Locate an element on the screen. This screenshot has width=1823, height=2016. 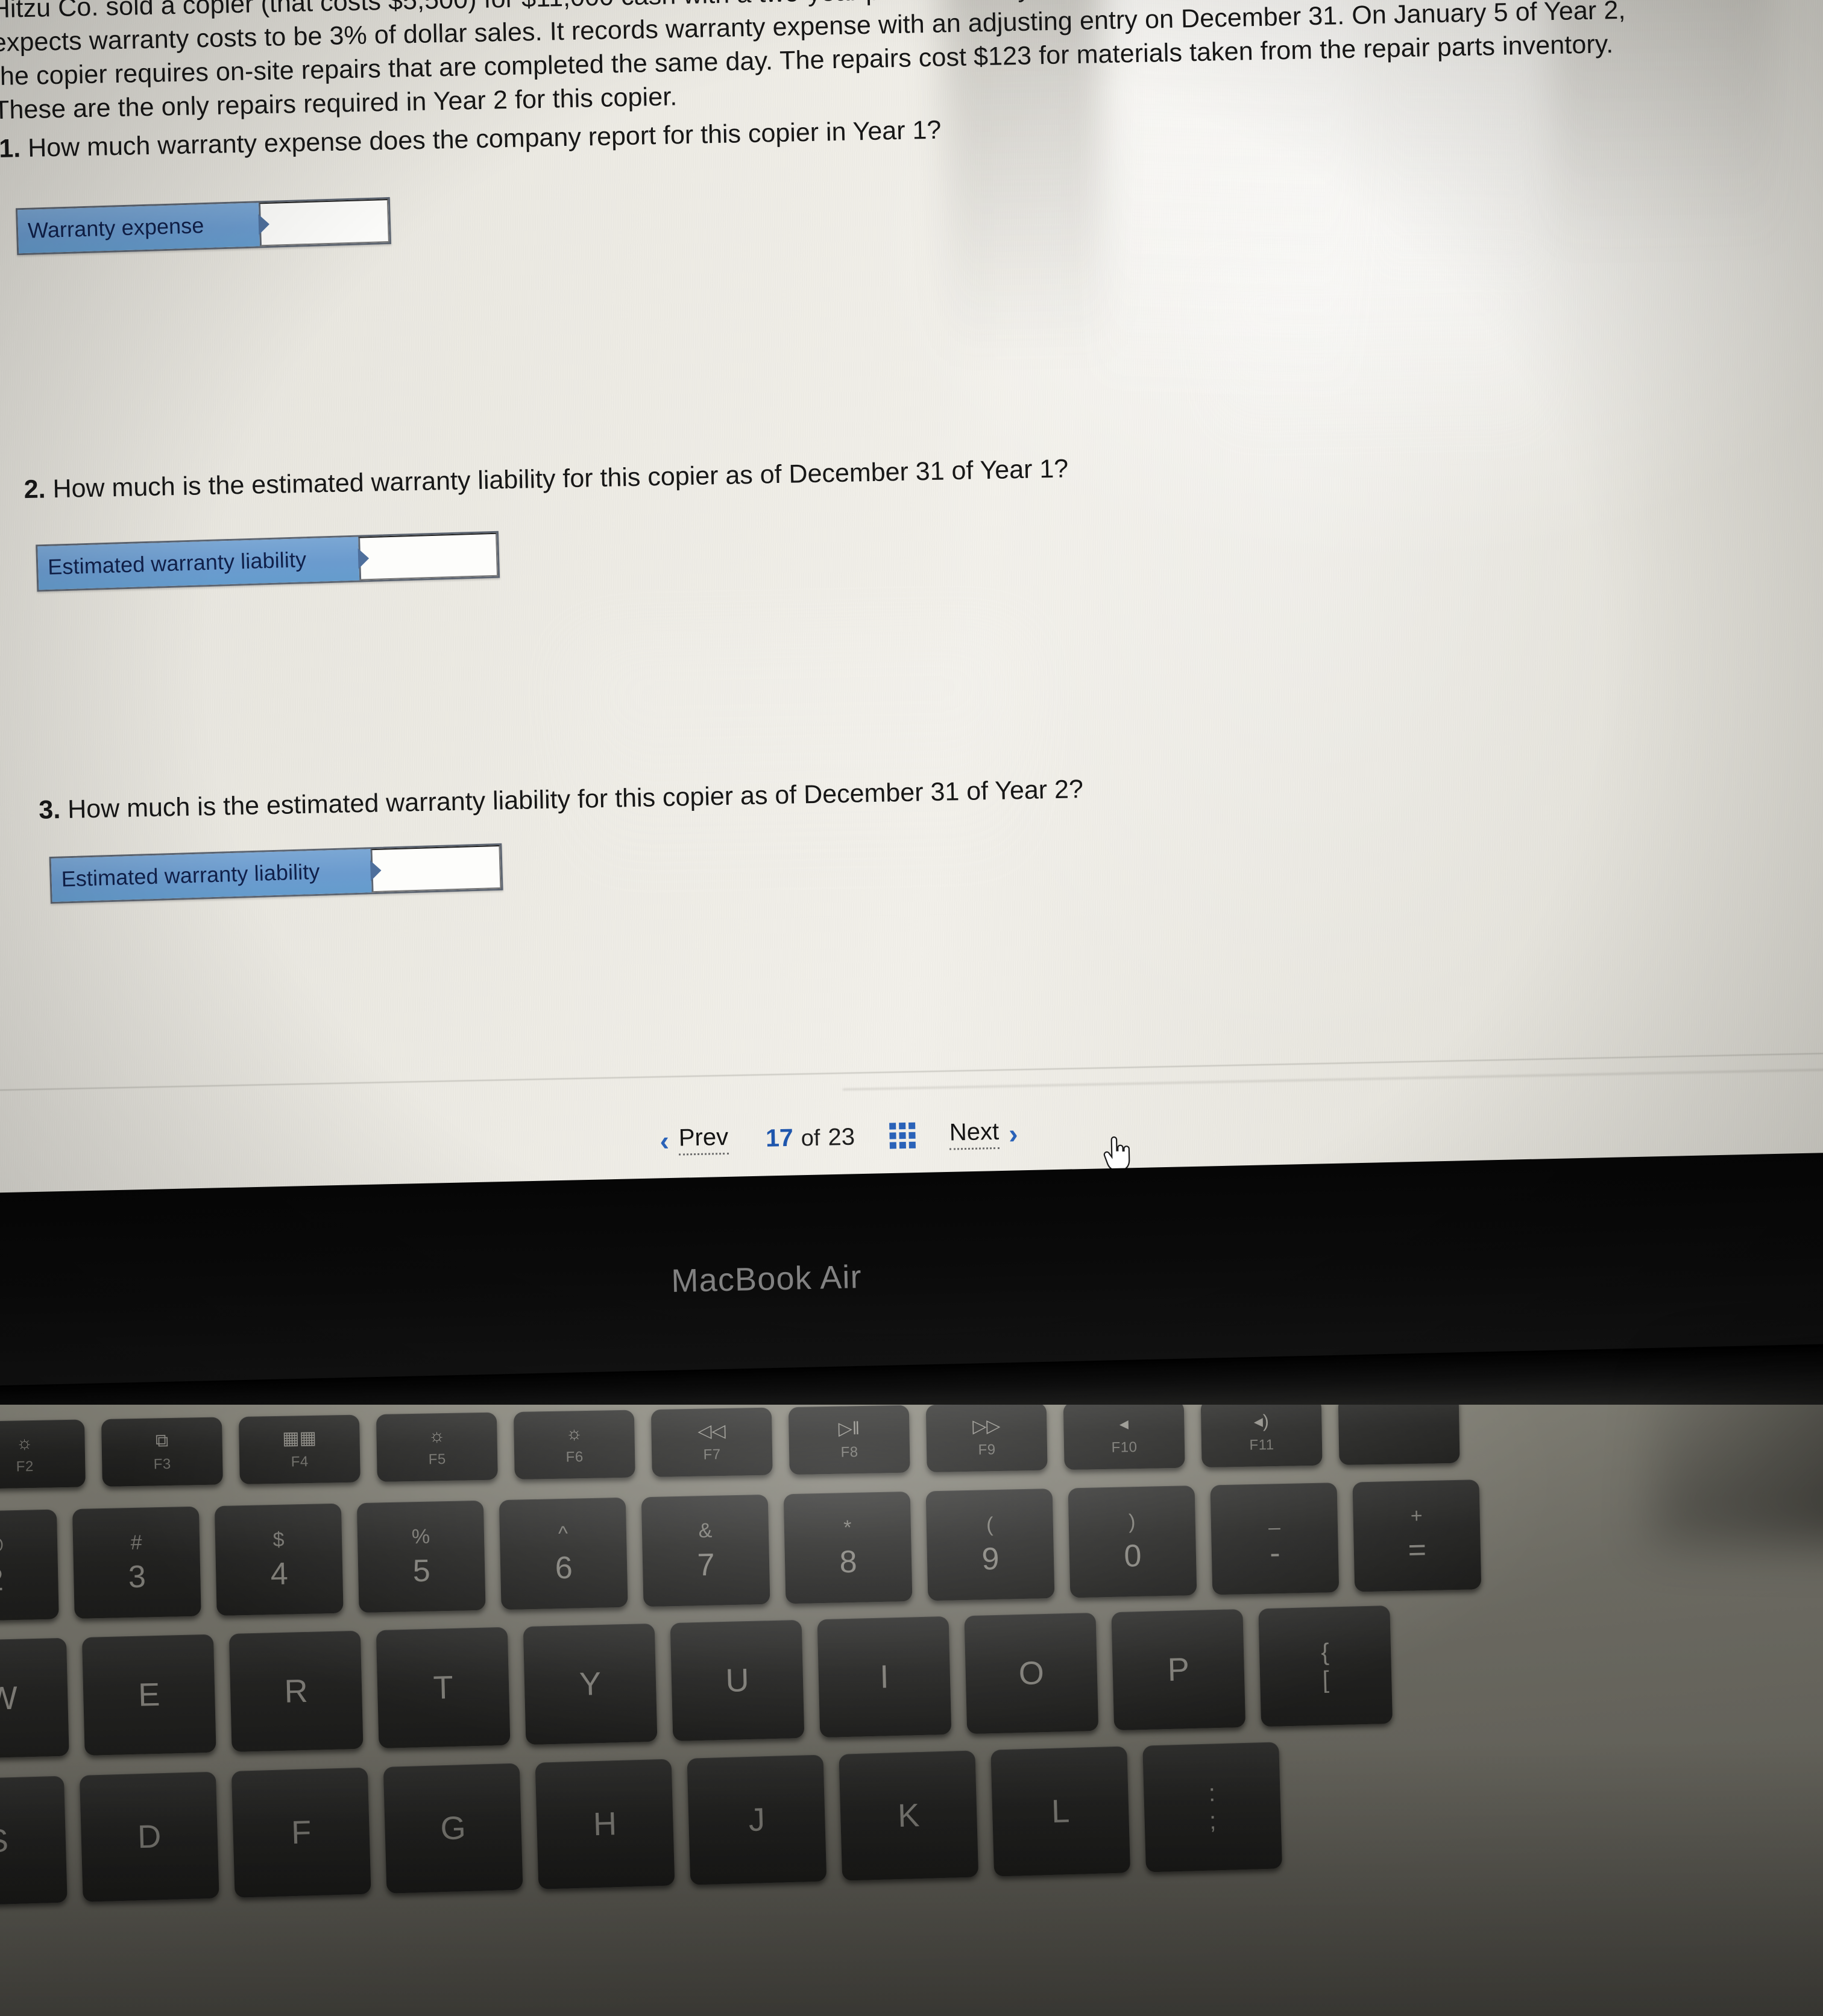
key-0: ) 0 is located at coordinates (1132, 1542).